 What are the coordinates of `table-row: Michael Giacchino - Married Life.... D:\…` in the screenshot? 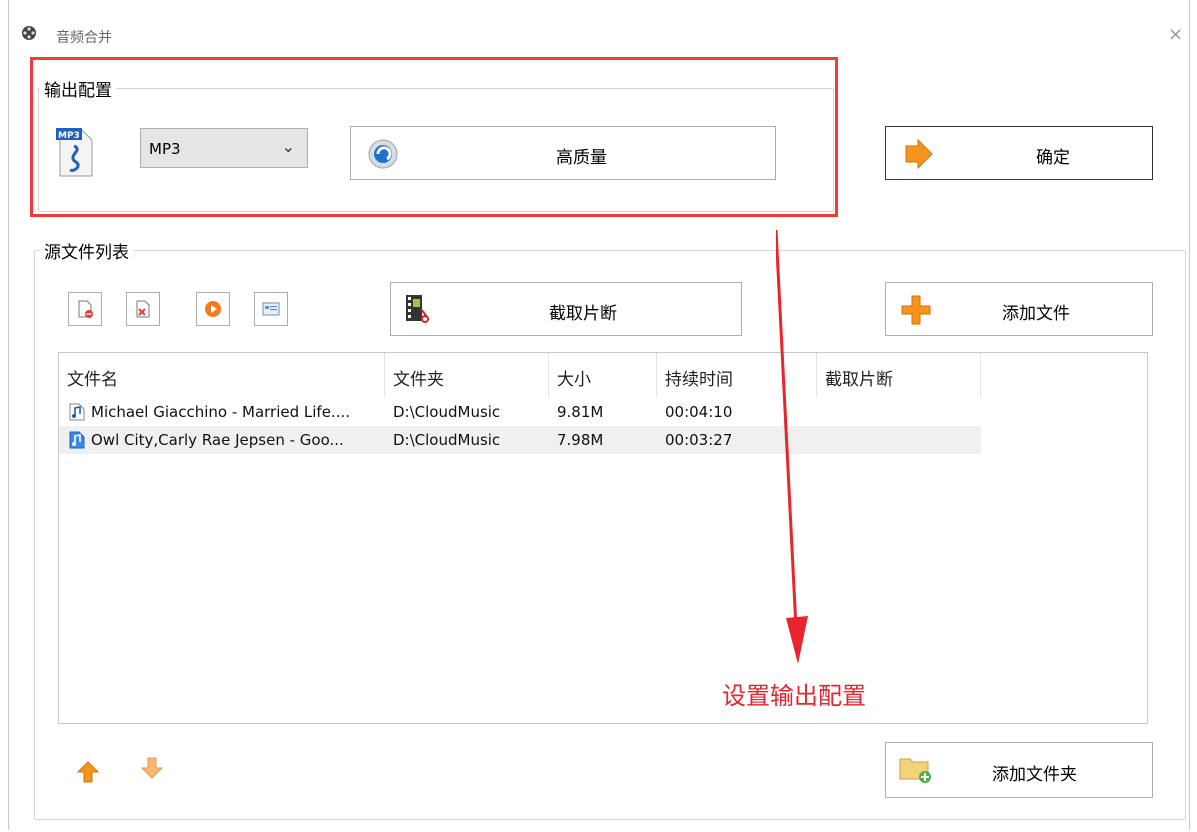 It's located at (520, 412).